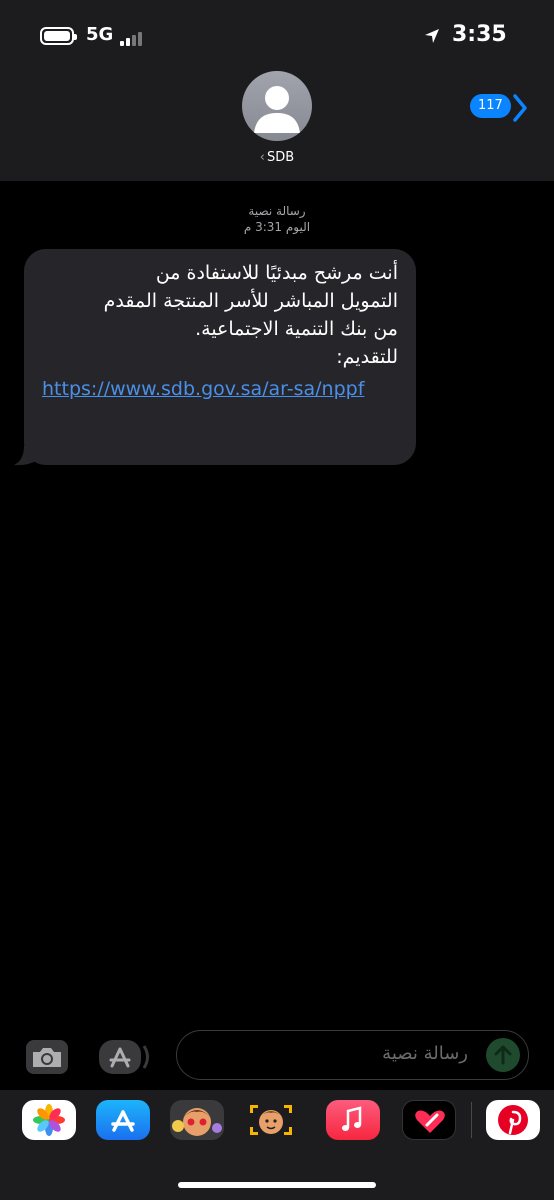 The width and height of the screenshot is (554, 1200). What do you see at coordinates (513, 1120) in the screenshot?
I see `pinterest-app-icon` at bounding box center [513, 1120].